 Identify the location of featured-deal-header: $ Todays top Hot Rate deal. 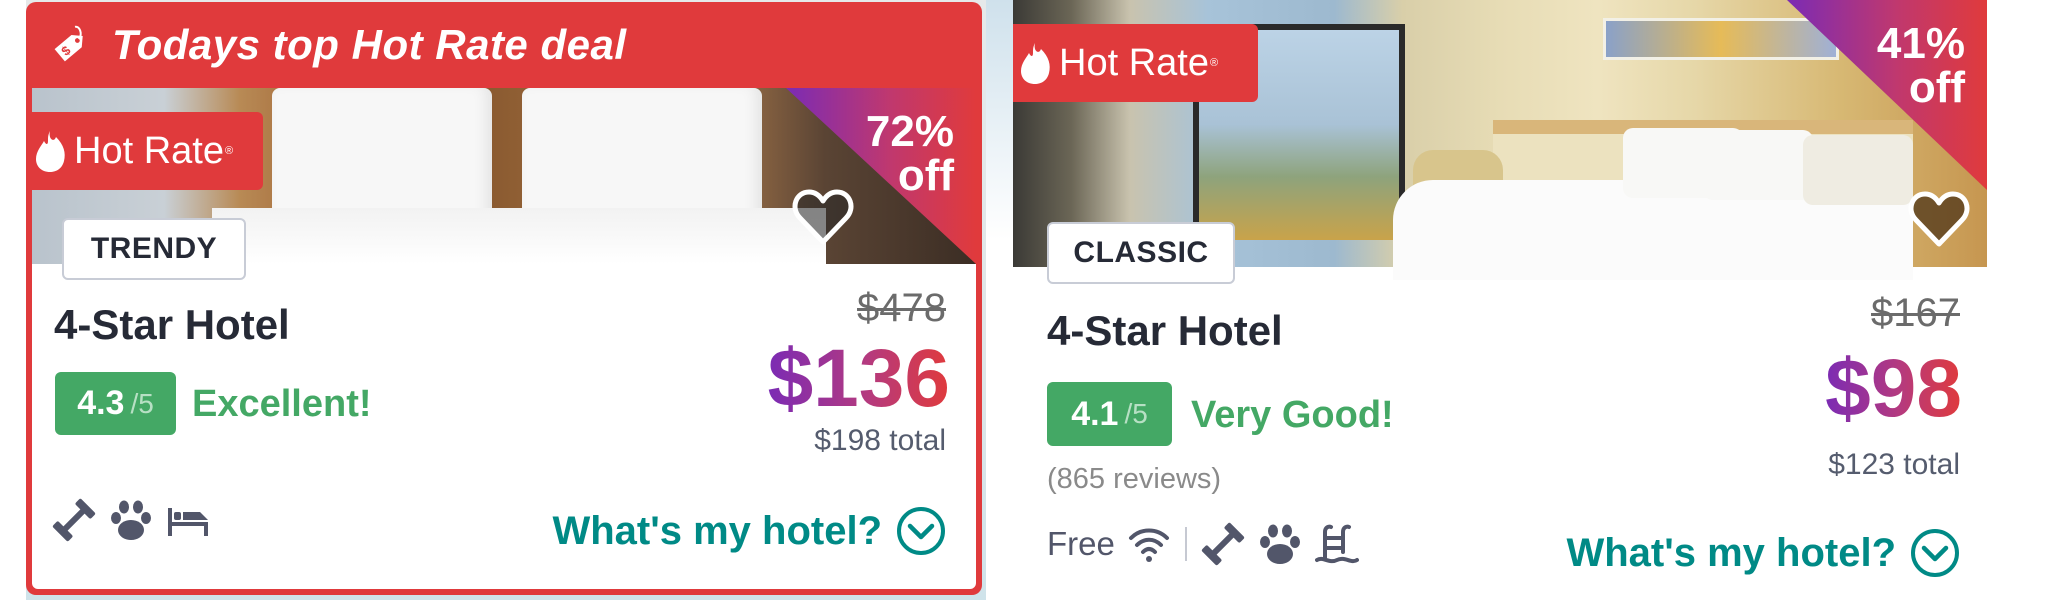
(504, 45).